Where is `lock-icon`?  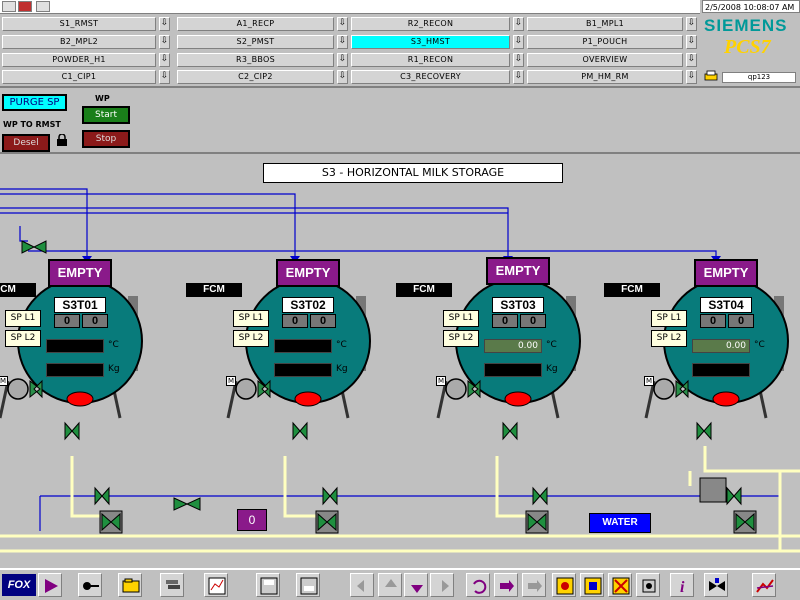 lock-icon is located at coordinates (62, 140).